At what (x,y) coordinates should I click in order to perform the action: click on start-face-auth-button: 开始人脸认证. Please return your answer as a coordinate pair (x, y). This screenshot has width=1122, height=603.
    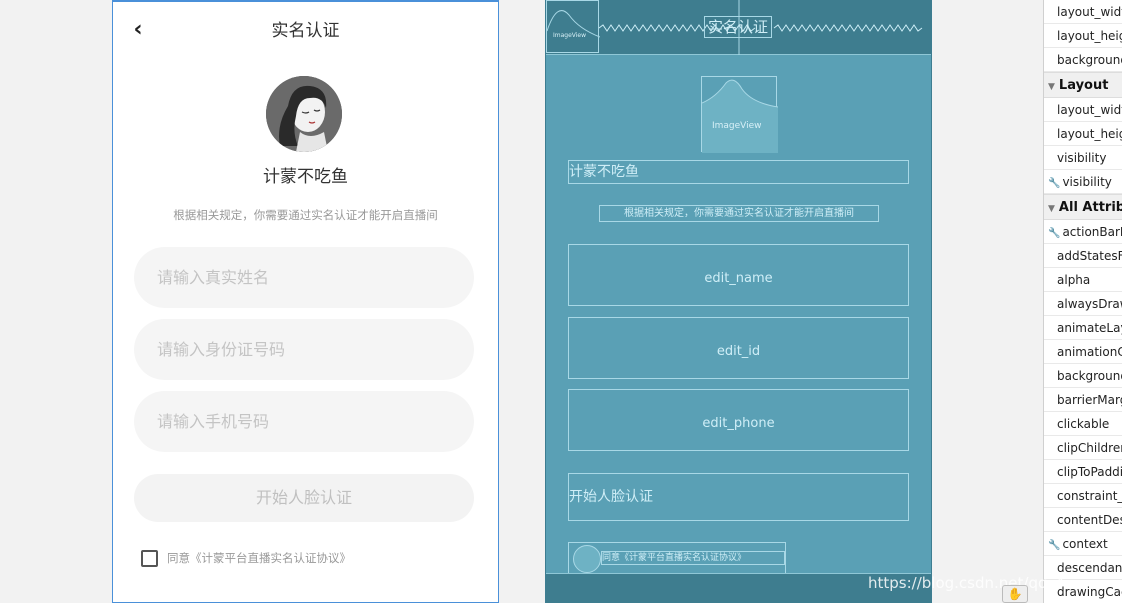
    Looking at the image, I should click on (304, 498).